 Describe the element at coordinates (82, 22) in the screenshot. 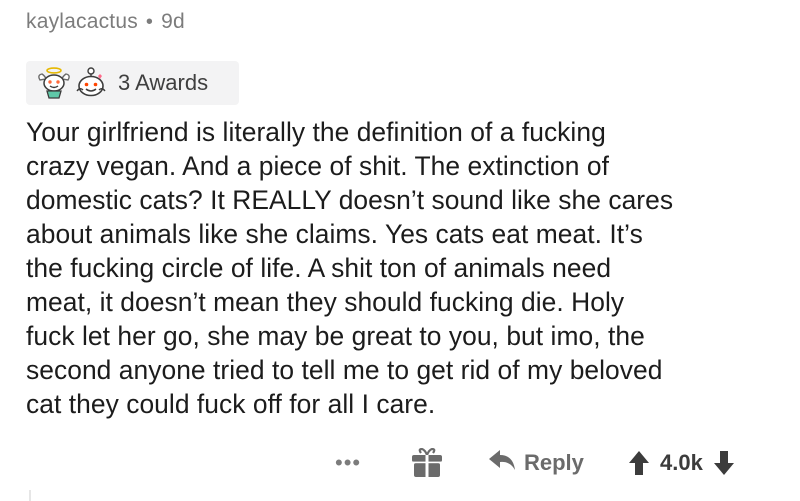

I see `author-username: kaylacactus` at that location.